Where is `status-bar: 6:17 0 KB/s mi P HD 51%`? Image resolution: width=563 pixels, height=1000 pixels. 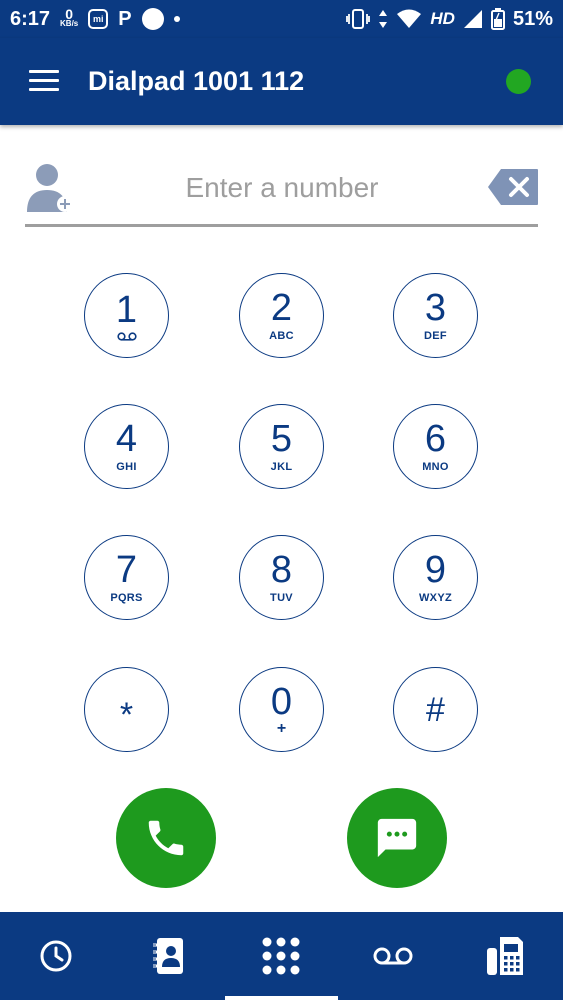 status-bar: 6:17 0 KB/s mi P HD 51% is located at coordinates (281, 19).